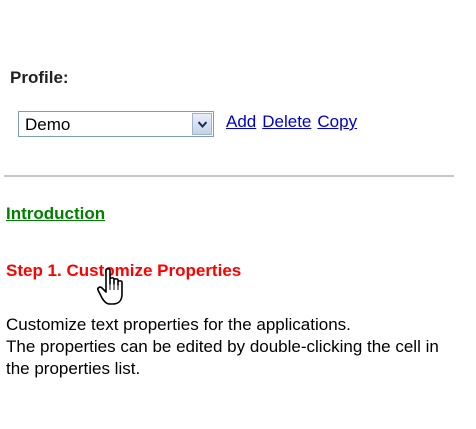 The width and height of the screenshot is (476, 429). I want to click on copy-profile-link: Copy, so click(337, 121).